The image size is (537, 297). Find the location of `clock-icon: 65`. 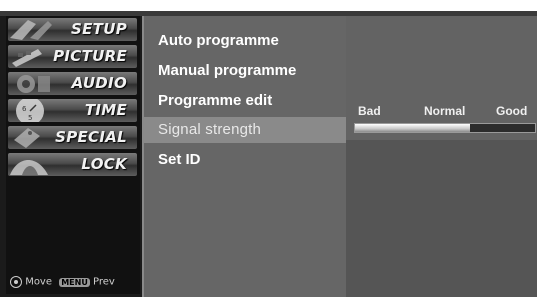

clock-icon: 65 is located at coordinates (30, 110).